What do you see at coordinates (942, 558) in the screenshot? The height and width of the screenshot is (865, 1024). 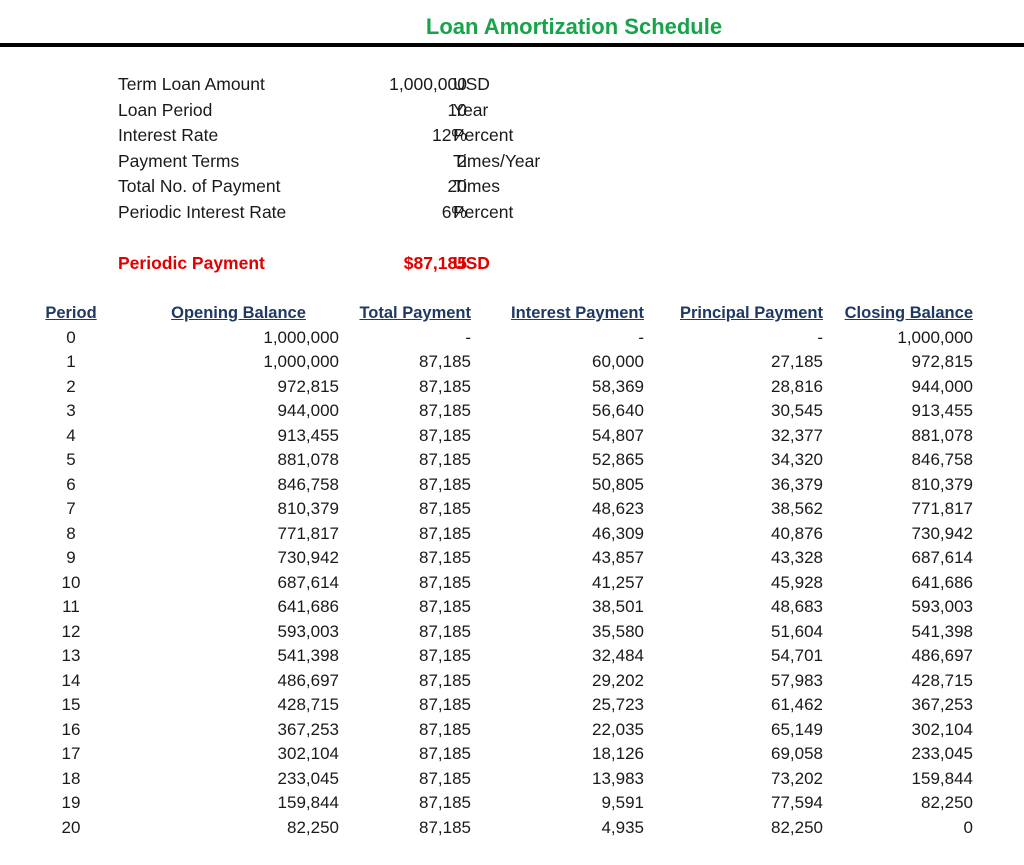 I see `cell-closing-balance: 687,614` at bounding box center [942, 558].